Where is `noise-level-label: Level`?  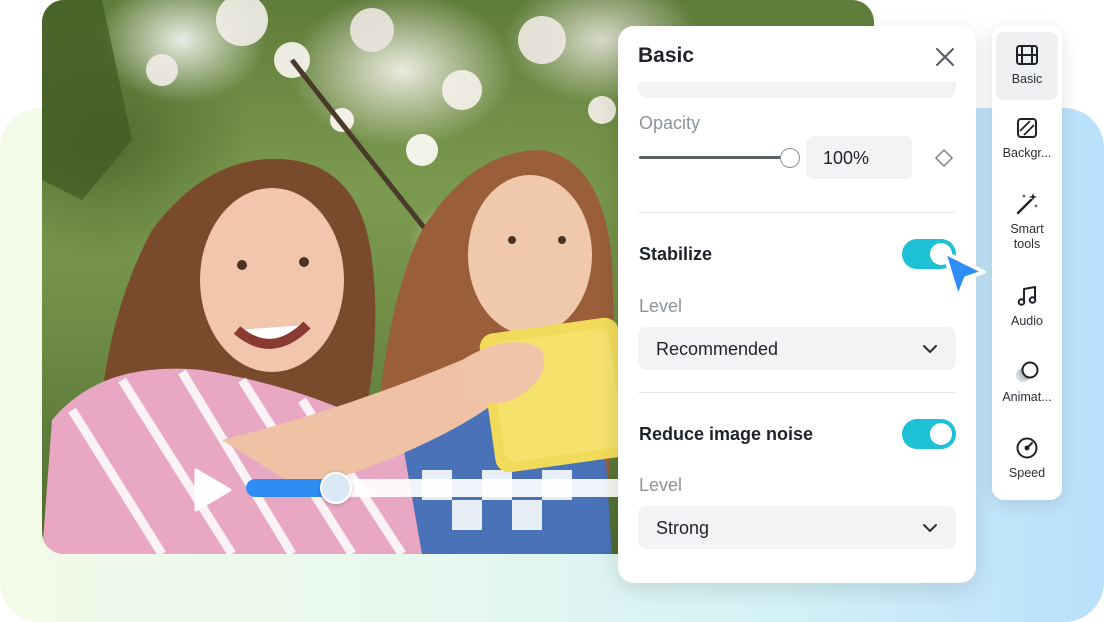
noise-level-label: Level is located at coordinates (661, 485).